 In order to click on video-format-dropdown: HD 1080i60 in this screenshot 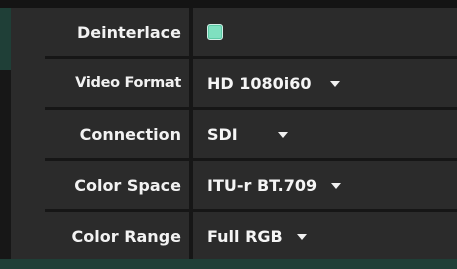, I will do `click(325, 83)`.